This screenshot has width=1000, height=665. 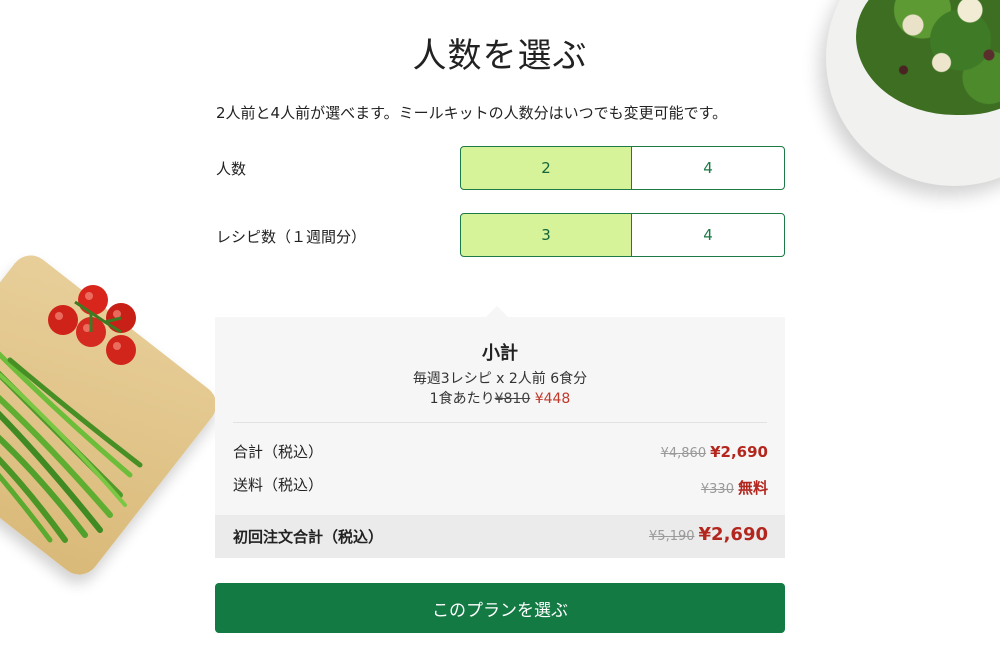 What do you see at coordinates (278, 452) in the screenshot?
I see `subtotal-label: 合計（税込）` at bounding box center [278, 452].